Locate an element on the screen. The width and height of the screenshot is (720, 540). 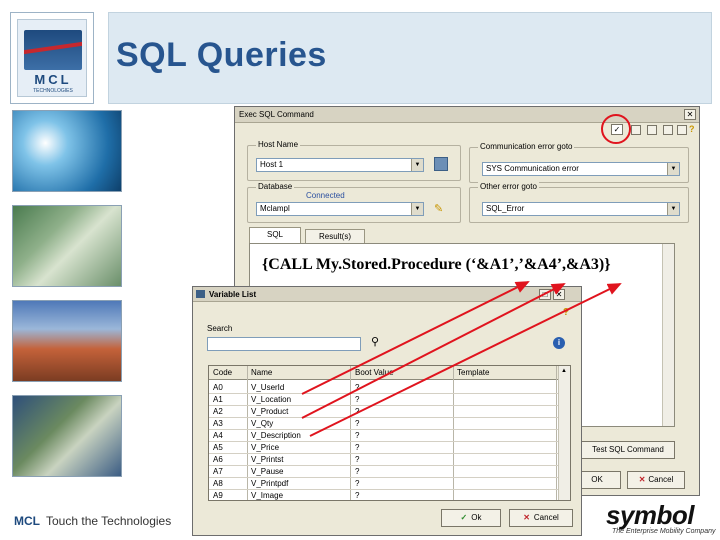
sql-editor-scrollbar is located at coordinates (668, 335).